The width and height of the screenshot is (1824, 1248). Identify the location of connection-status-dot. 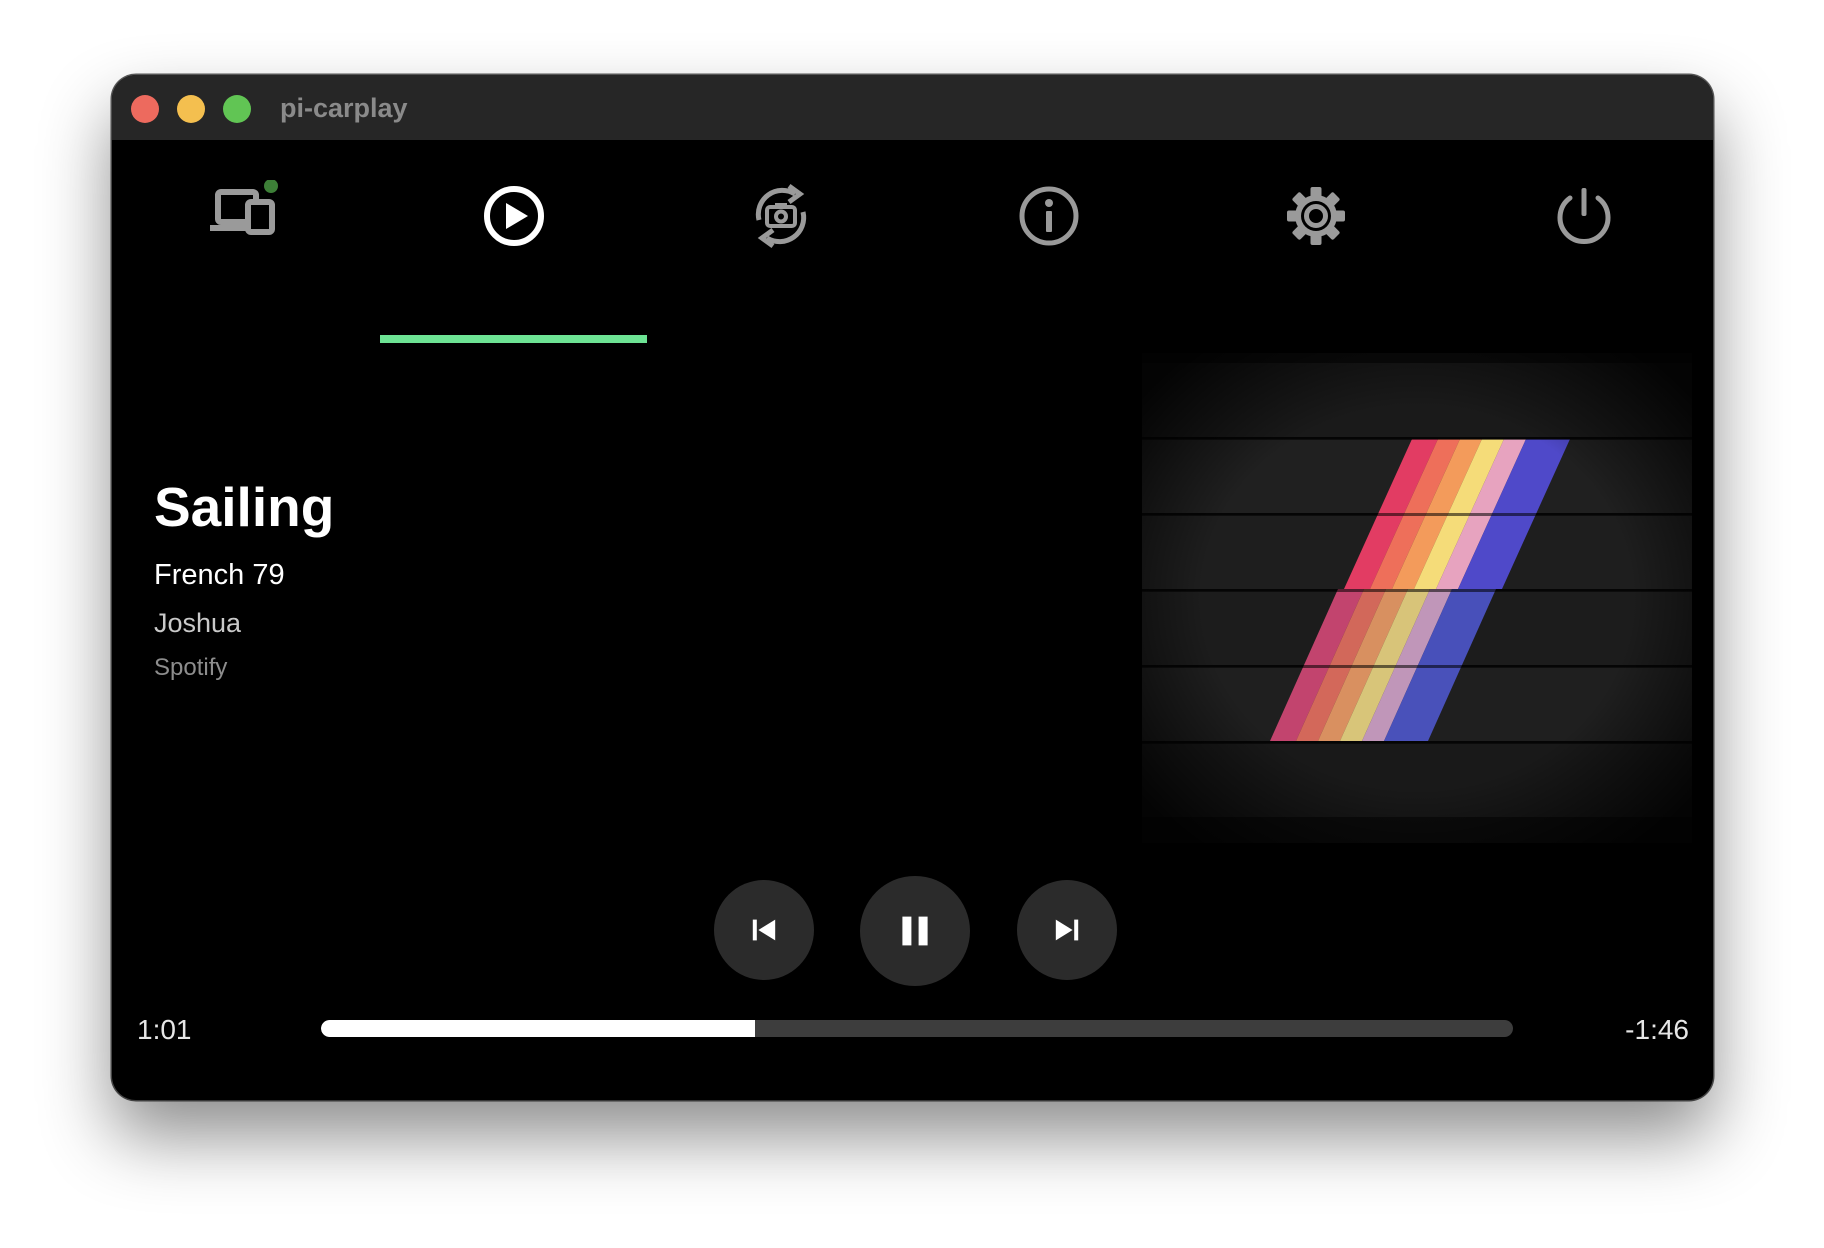
(271, 186).